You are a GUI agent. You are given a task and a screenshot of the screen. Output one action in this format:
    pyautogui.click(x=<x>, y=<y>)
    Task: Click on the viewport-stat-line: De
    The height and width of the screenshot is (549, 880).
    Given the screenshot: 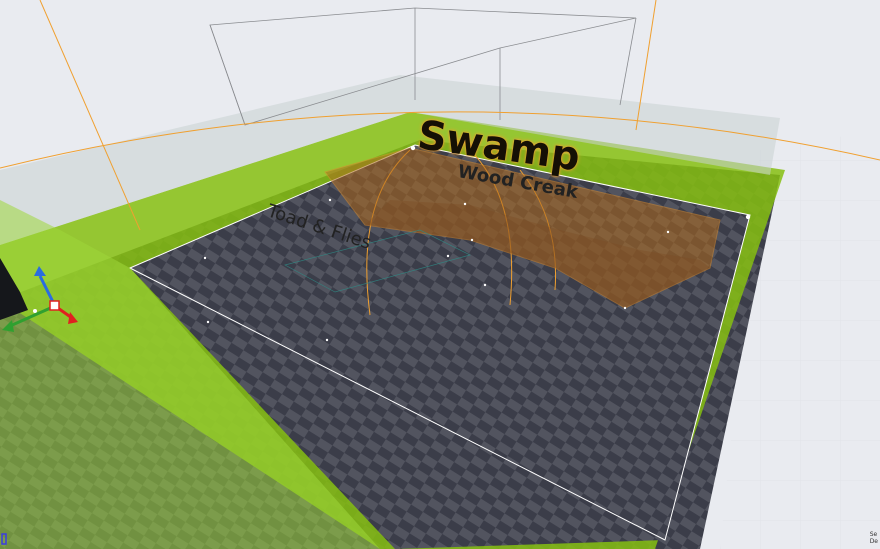 What is the action you would take?
    pyautogui.click(x=873, y=541)
    